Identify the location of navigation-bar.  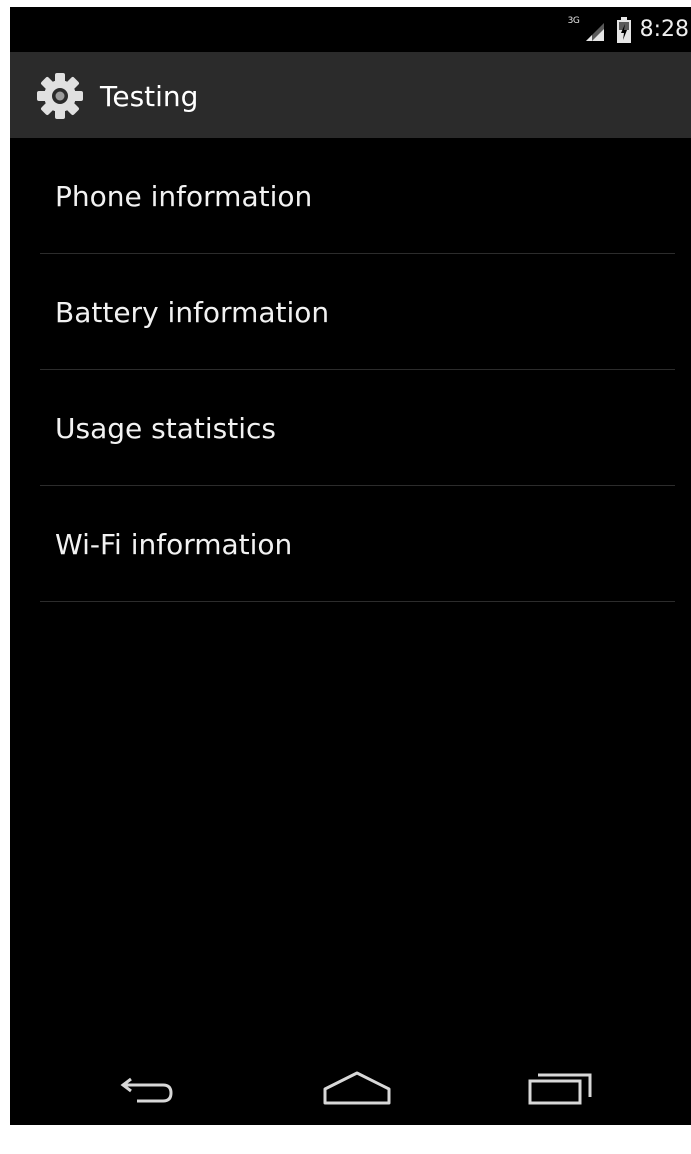
(350, 1085).